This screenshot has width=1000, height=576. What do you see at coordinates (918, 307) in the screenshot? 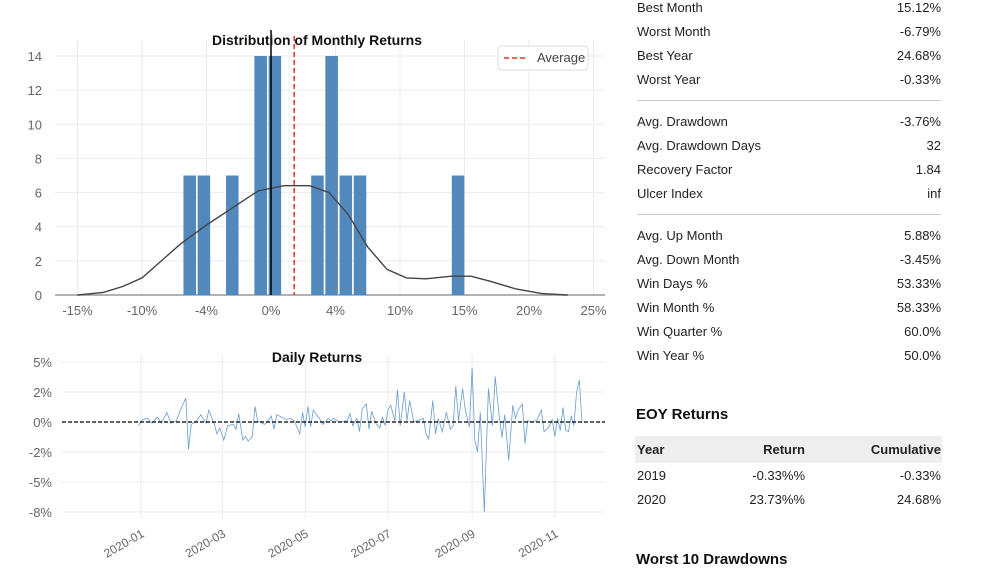
I see `metric-value: 58.33%` at bounding box center [918, 307].